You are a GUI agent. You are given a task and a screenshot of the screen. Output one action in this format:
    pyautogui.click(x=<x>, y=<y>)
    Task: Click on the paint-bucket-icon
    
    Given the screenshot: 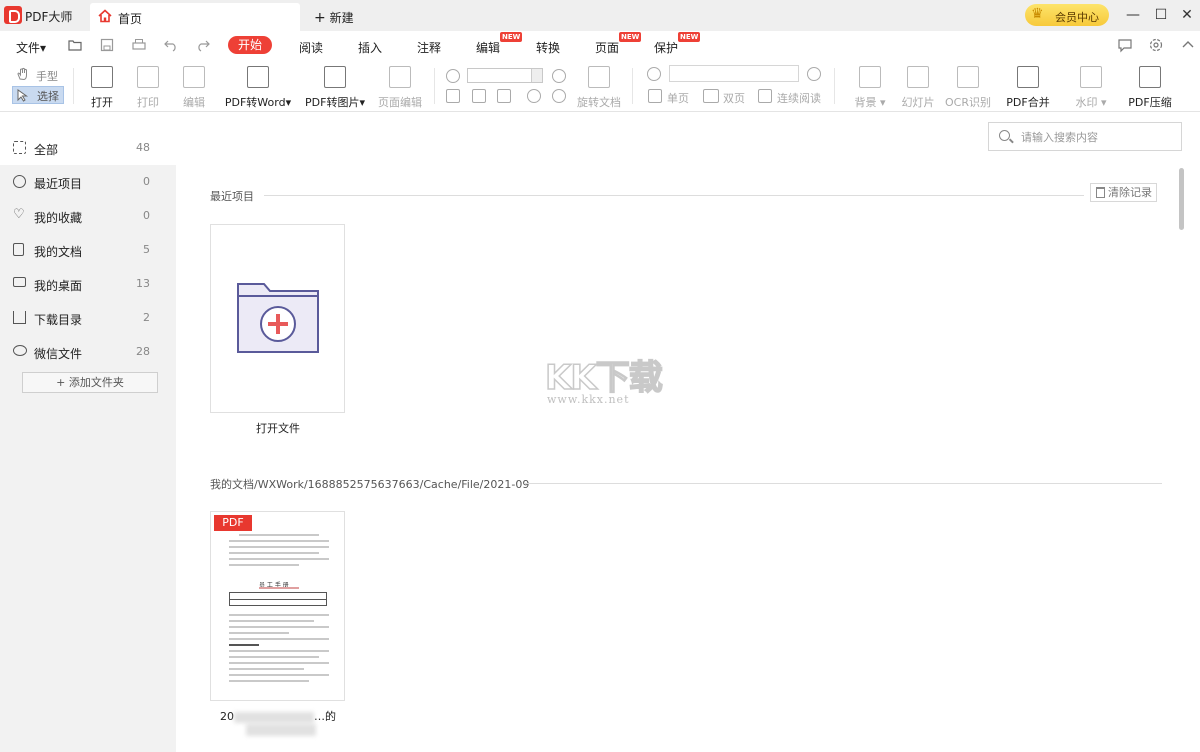 What is the action you would take?
    pyautogui.click(x=870, y=77)
    